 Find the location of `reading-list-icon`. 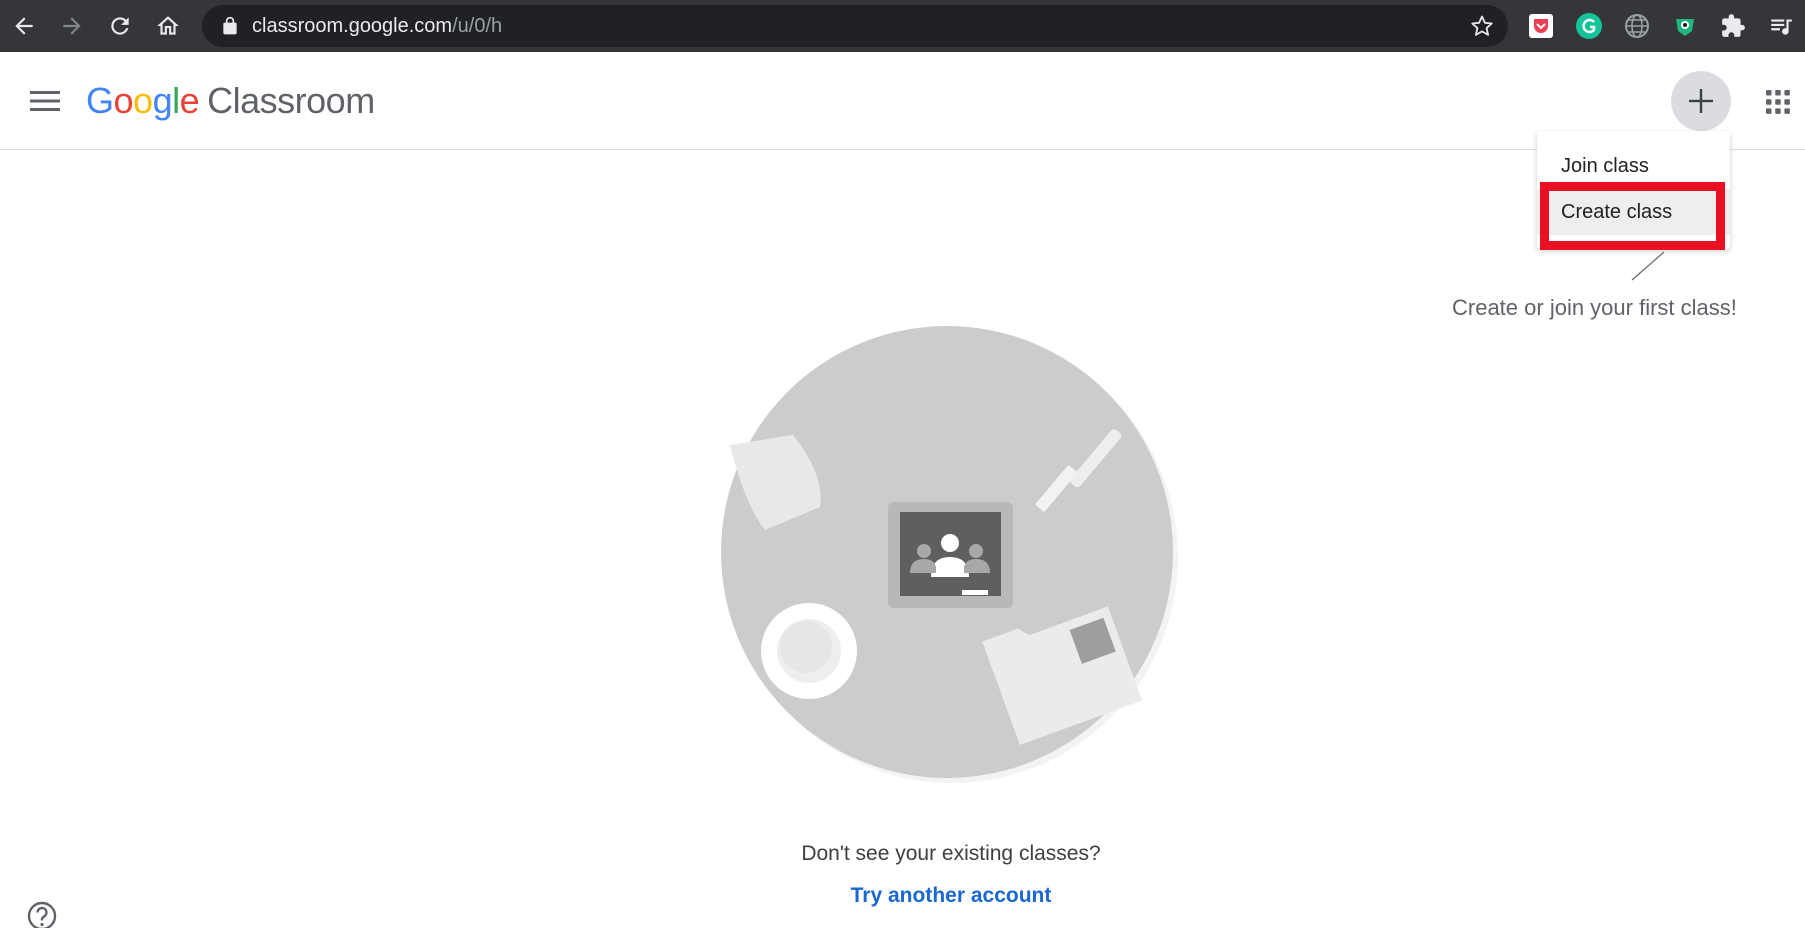

reading-list-icon is located at coordinates (1781, 26).